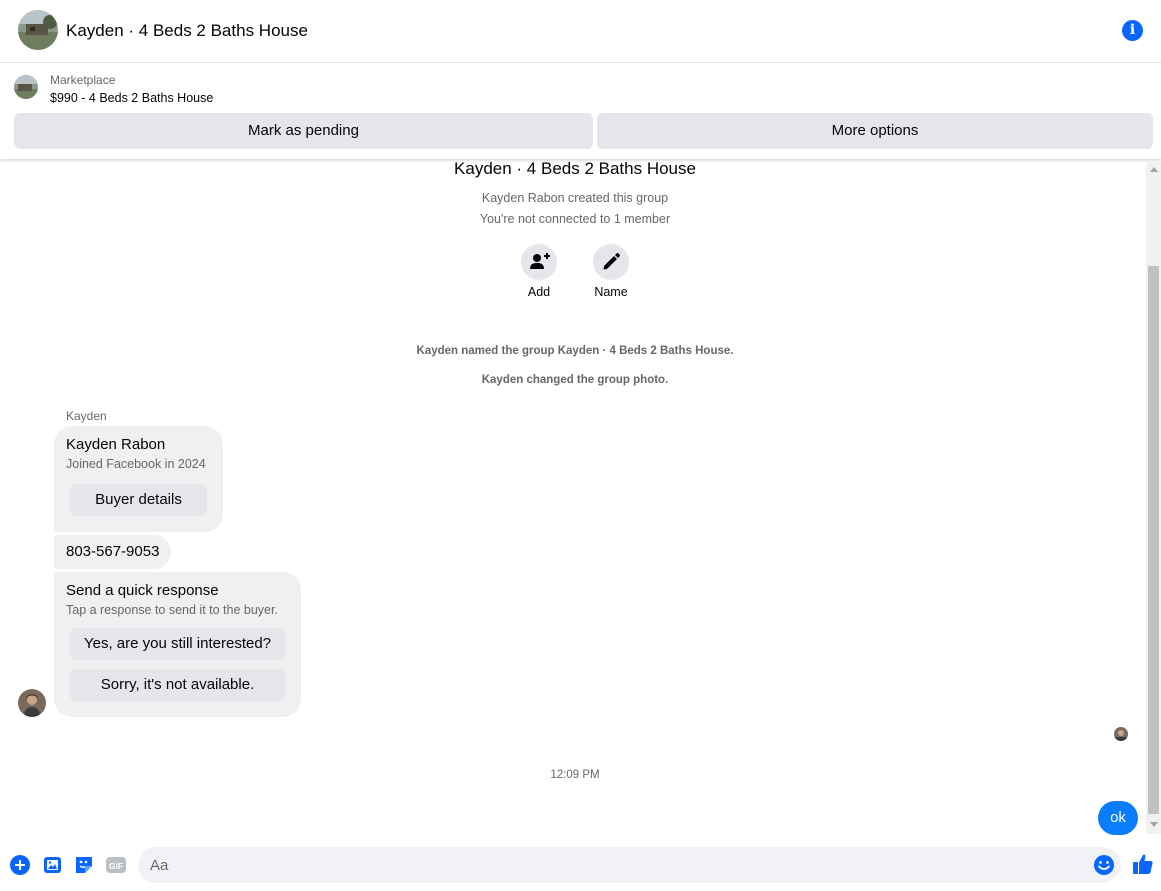 This screenshot has width=1161, height=891. What do you see at coordinates (138, 500) in the screenshot?
I see `buyer-details-button: Buyer details` at bounding box center [138, 500].